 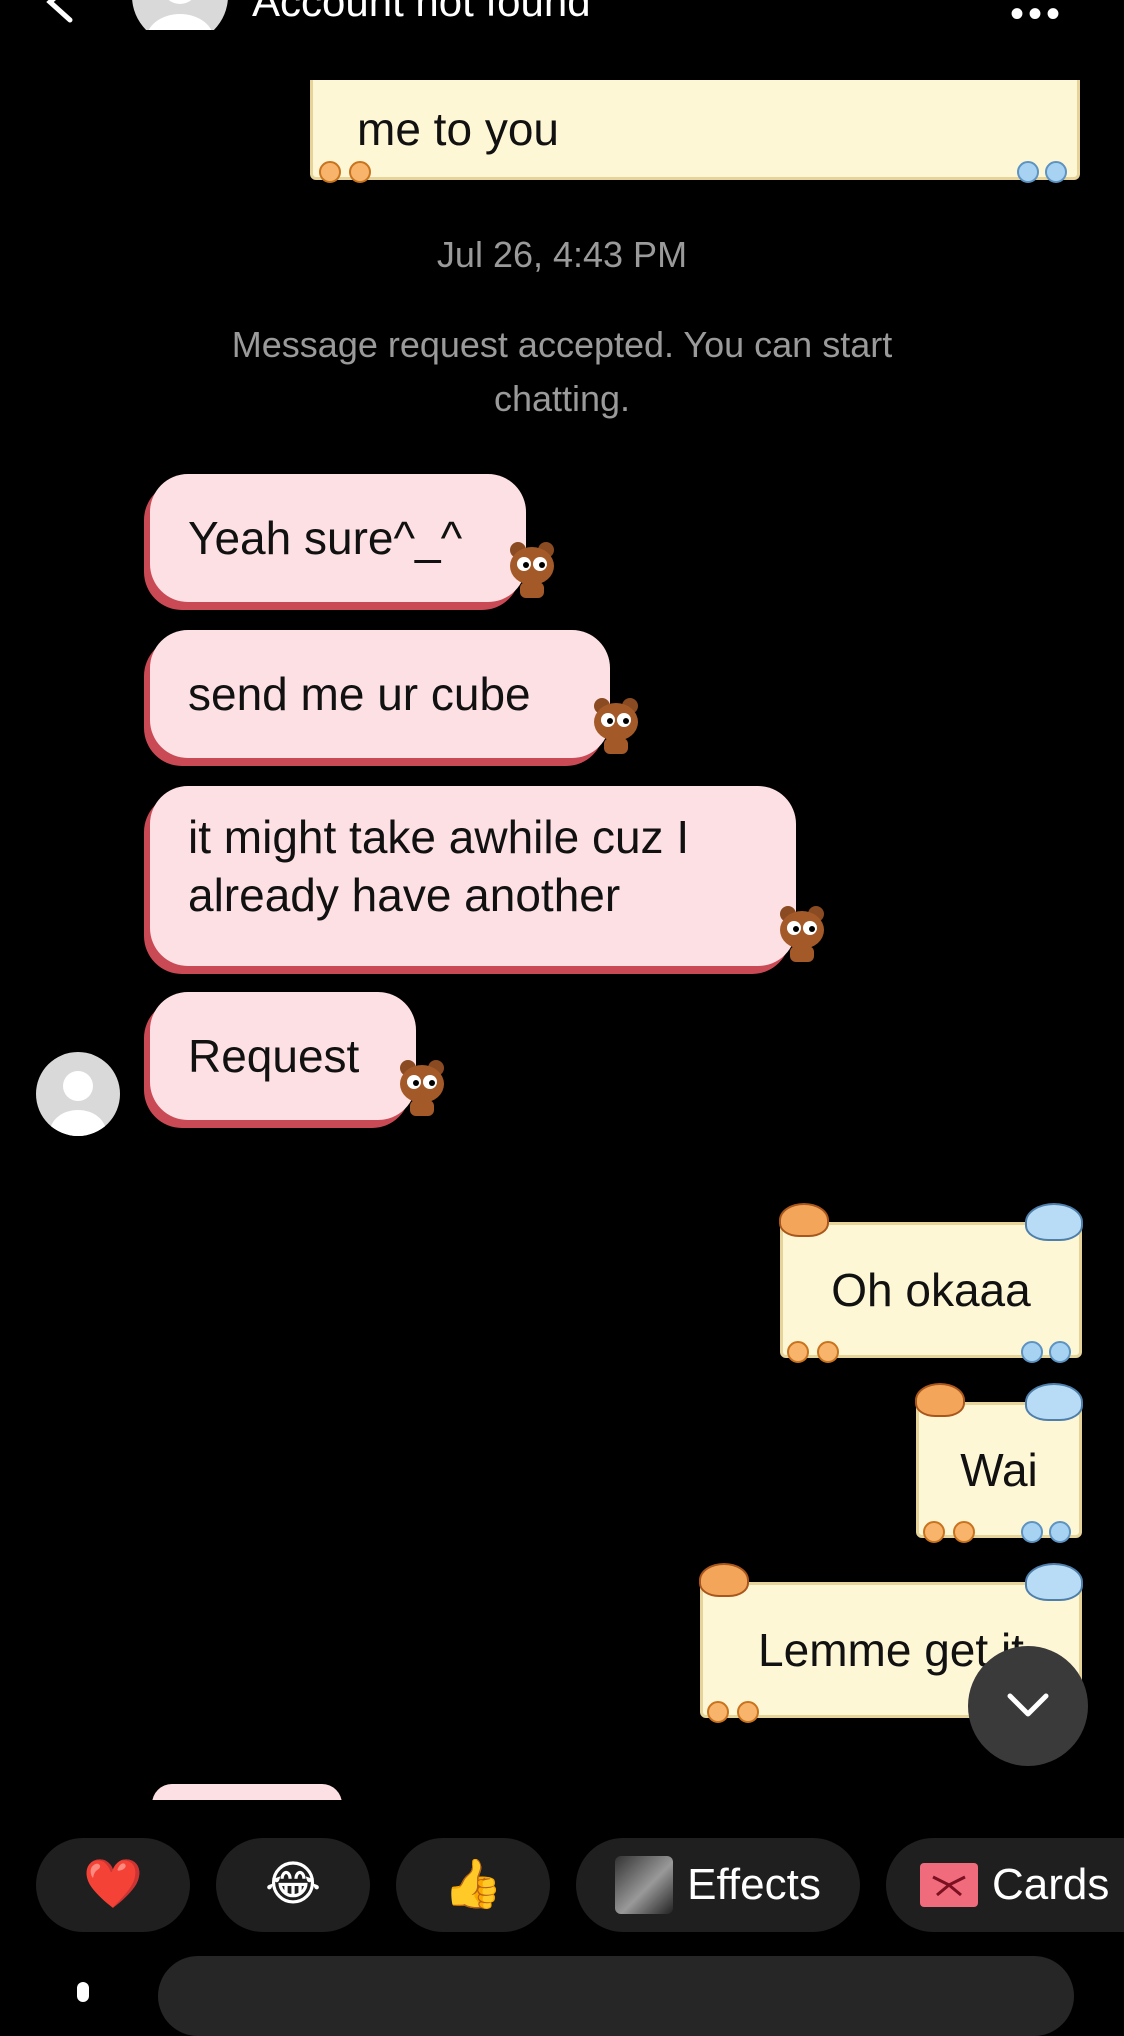 I want to click on laughing-emoji-icon: 😂, so click(x=293, y=1884).